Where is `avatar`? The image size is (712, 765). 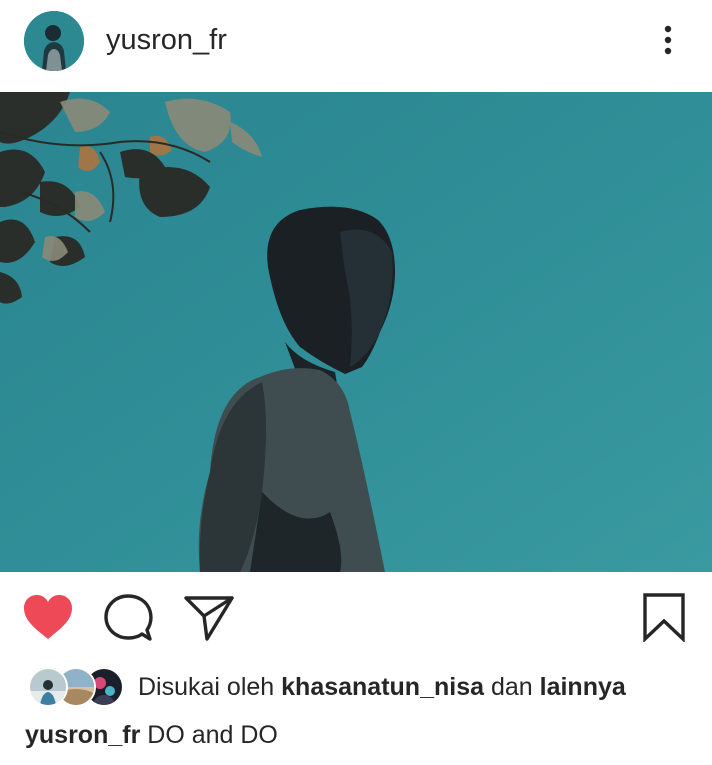 avatar is located at coordinates (54, 41).